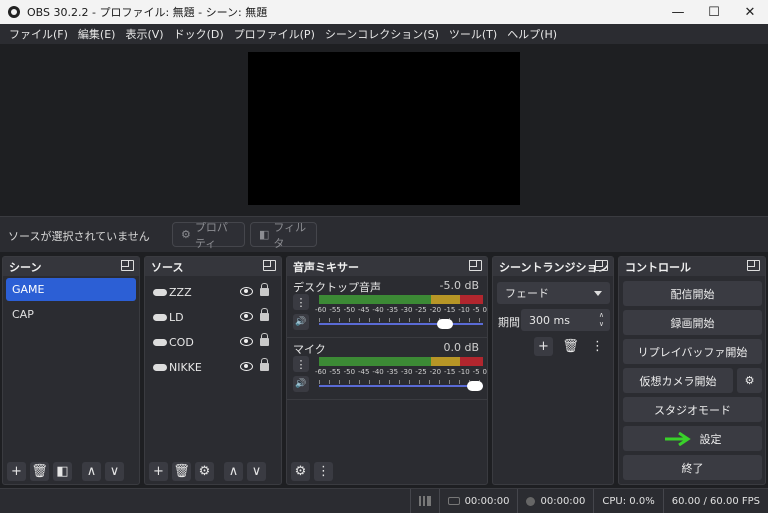 Image resolution: width=768 pixels, height=513 pixels. I want to click on menu-tools: ツール(T), so click(473, 34).